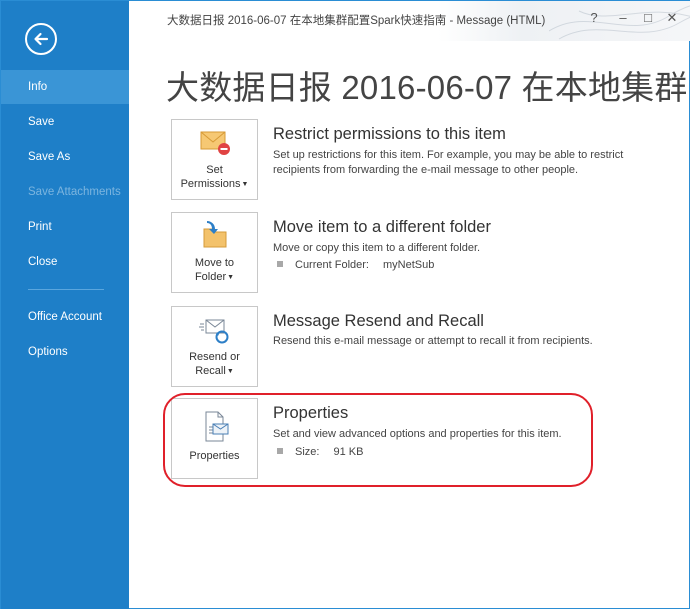 The width and height of the screenshot is (690, 609). I want to click on bullet-icon, so click(280, 264).